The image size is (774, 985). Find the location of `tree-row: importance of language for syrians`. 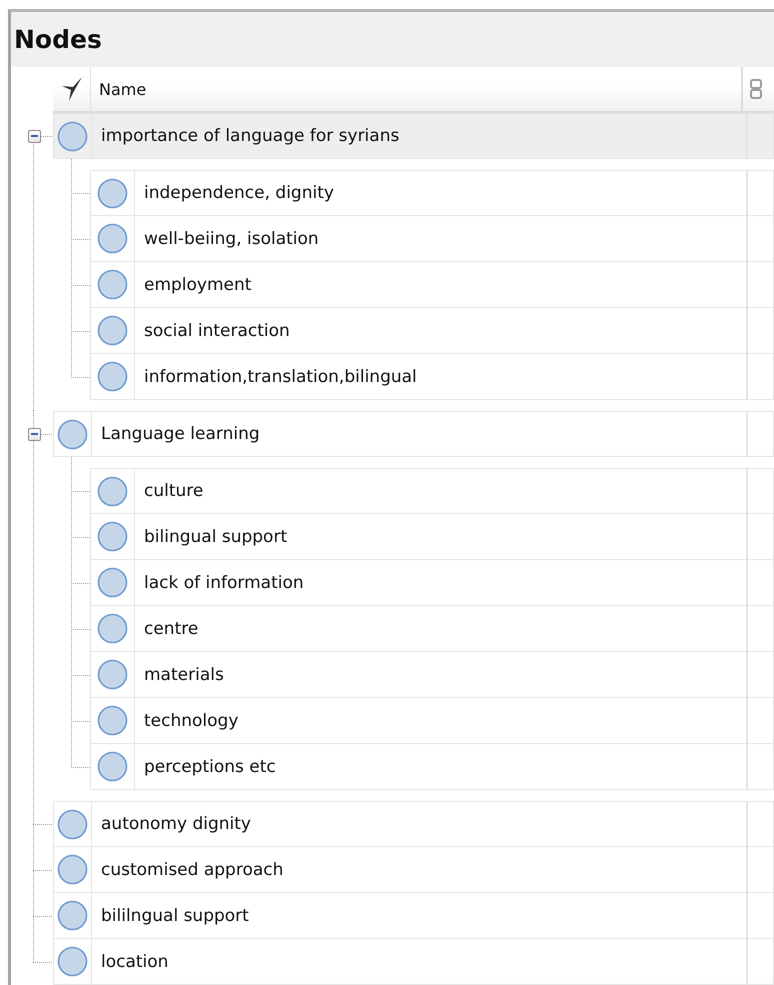

tree-row: importance of language for syrians is located at coordinates (413, 136).